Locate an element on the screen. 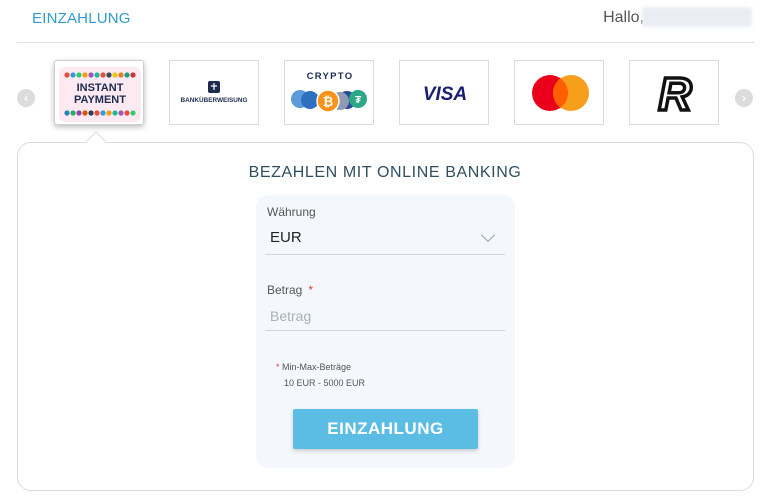 Image resolution: width=770 pixels, height=500 pixels. method-instant-payment: INSTANT PAYMENT is located at coordinates (99, 92).